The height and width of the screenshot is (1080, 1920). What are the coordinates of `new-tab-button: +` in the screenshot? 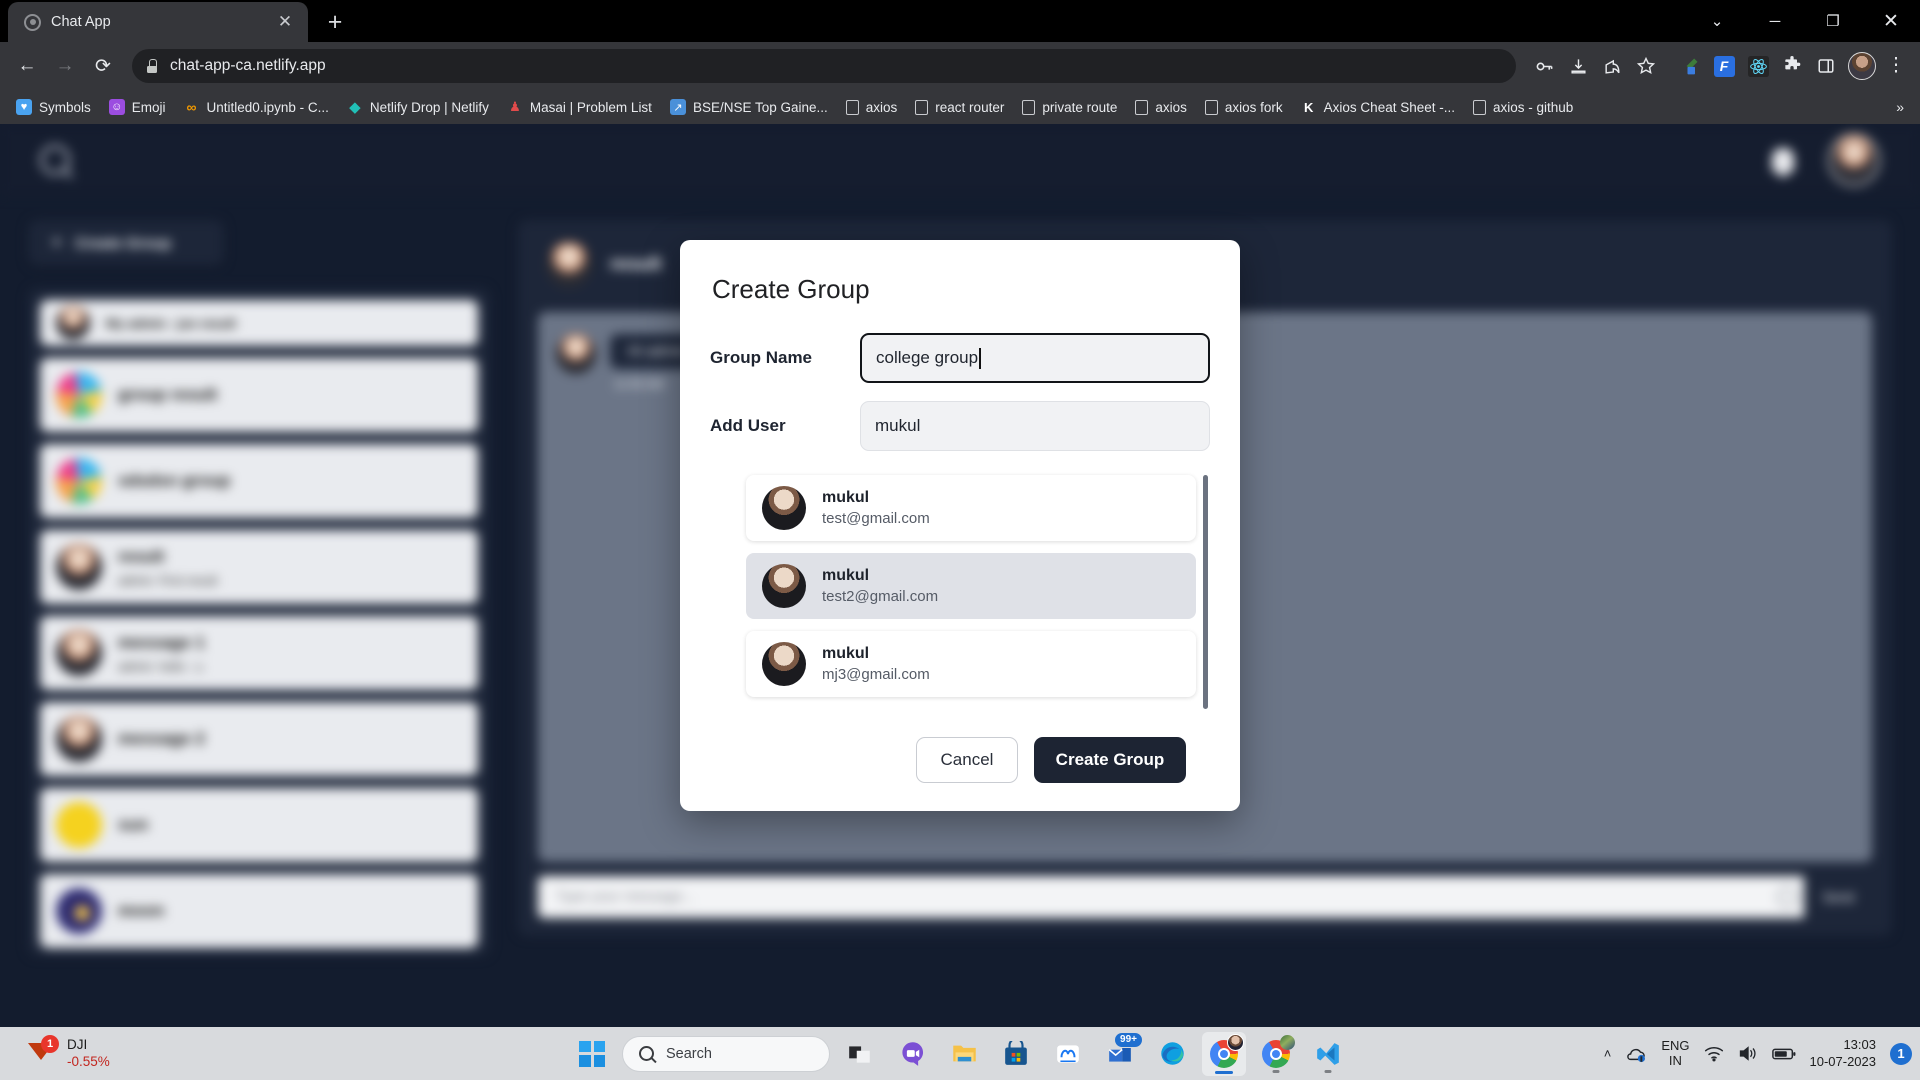 It's located at (335, 22).